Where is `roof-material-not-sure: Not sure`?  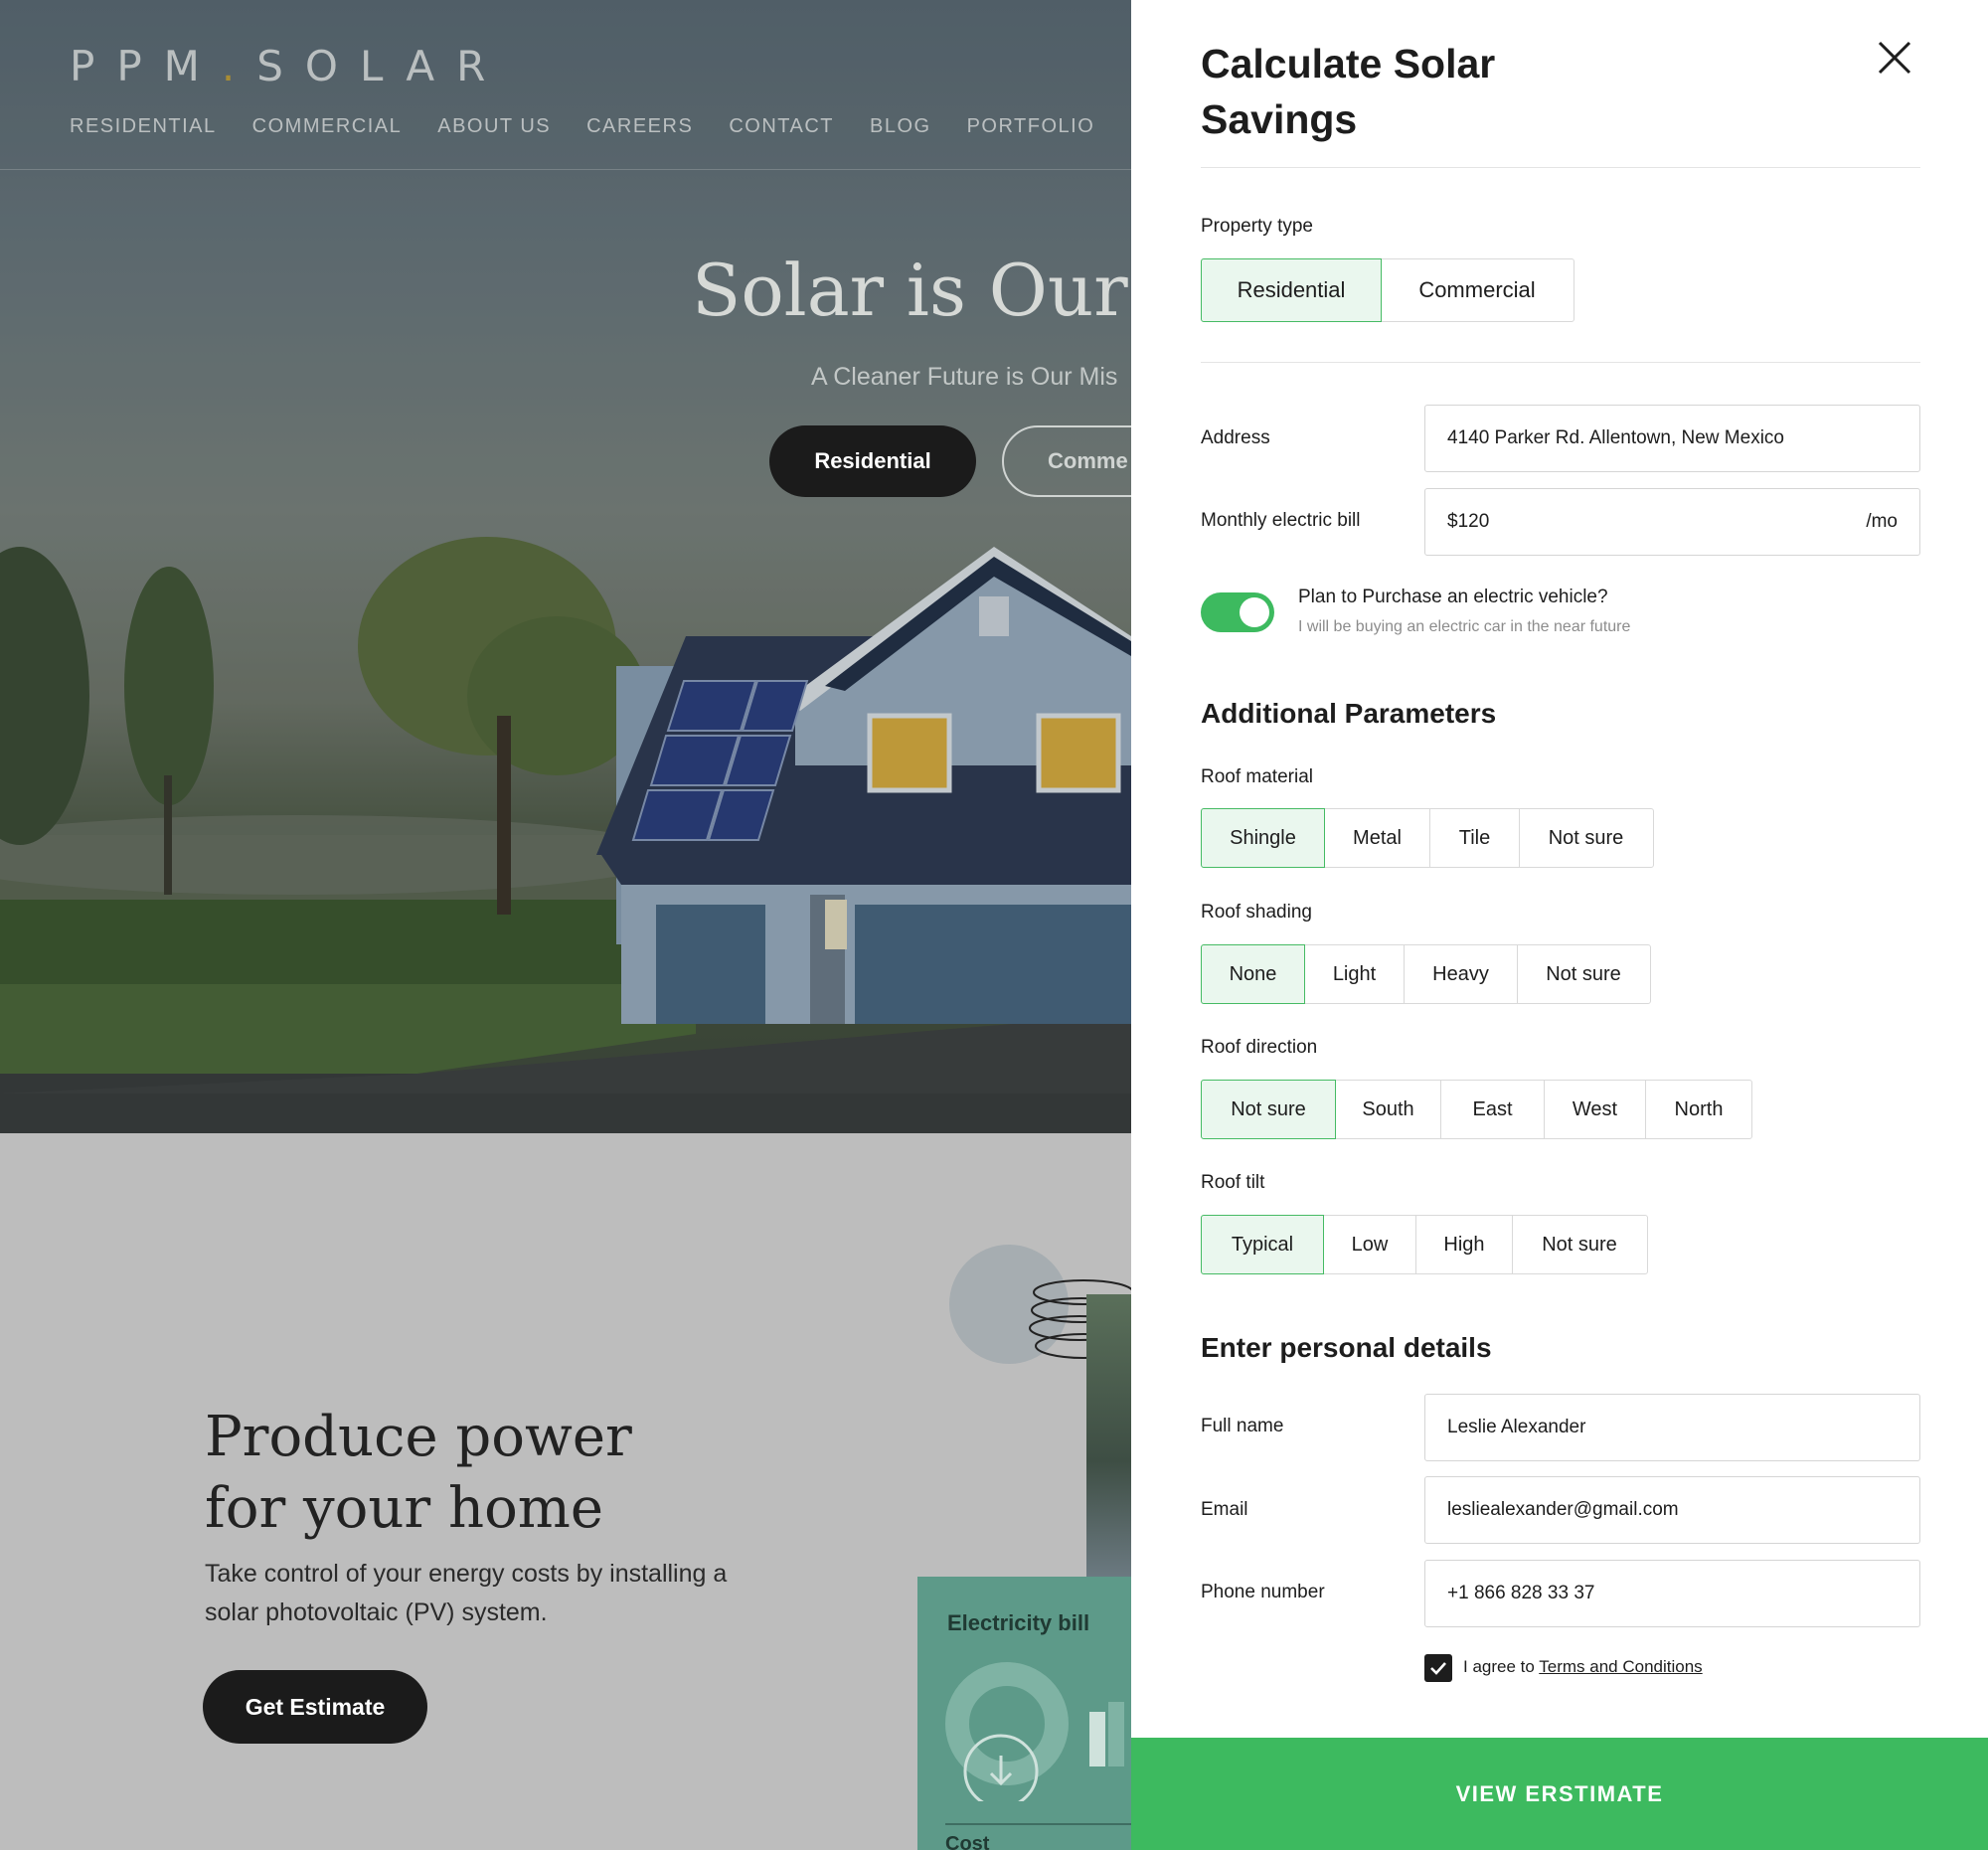
roof-material-not-sure: Not sure is located at coordinates (1586, 838).